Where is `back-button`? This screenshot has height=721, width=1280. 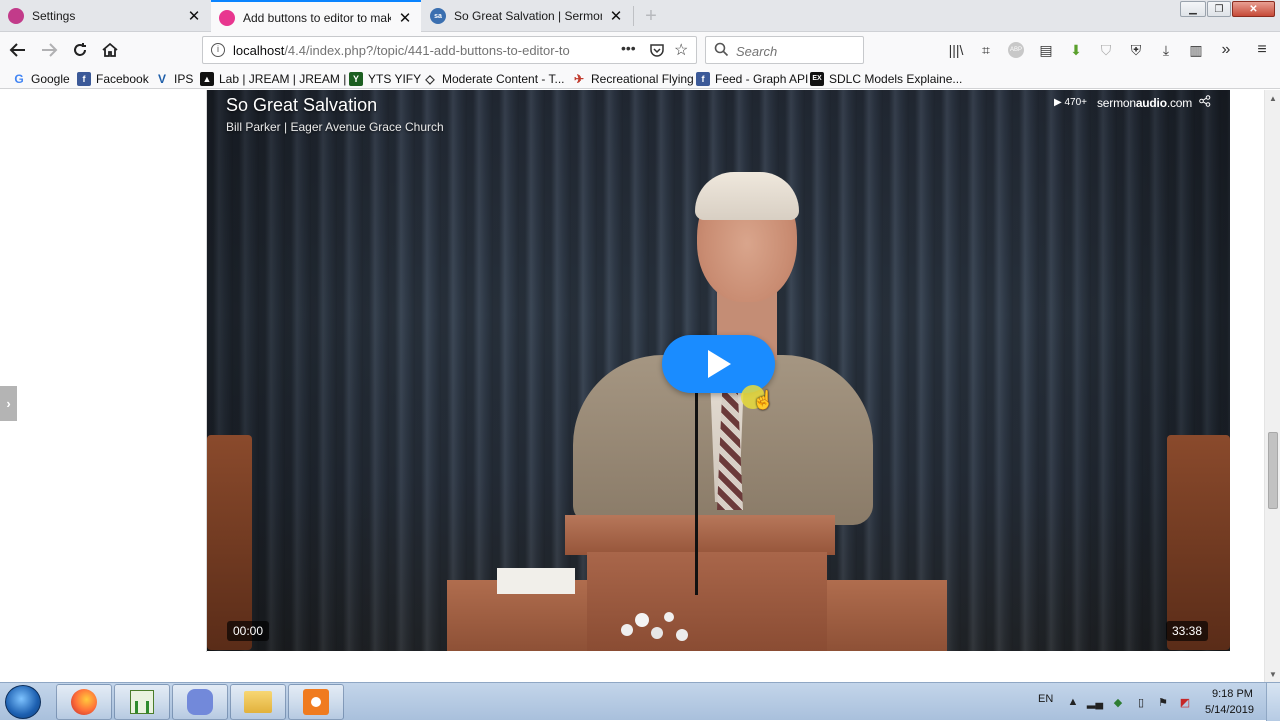
back-button is located at coordinates (18, 50).